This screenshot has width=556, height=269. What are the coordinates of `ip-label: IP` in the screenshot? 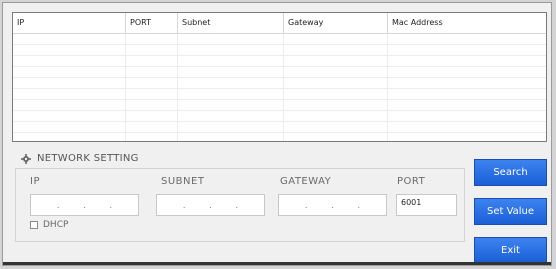 It's located at (35, 181).